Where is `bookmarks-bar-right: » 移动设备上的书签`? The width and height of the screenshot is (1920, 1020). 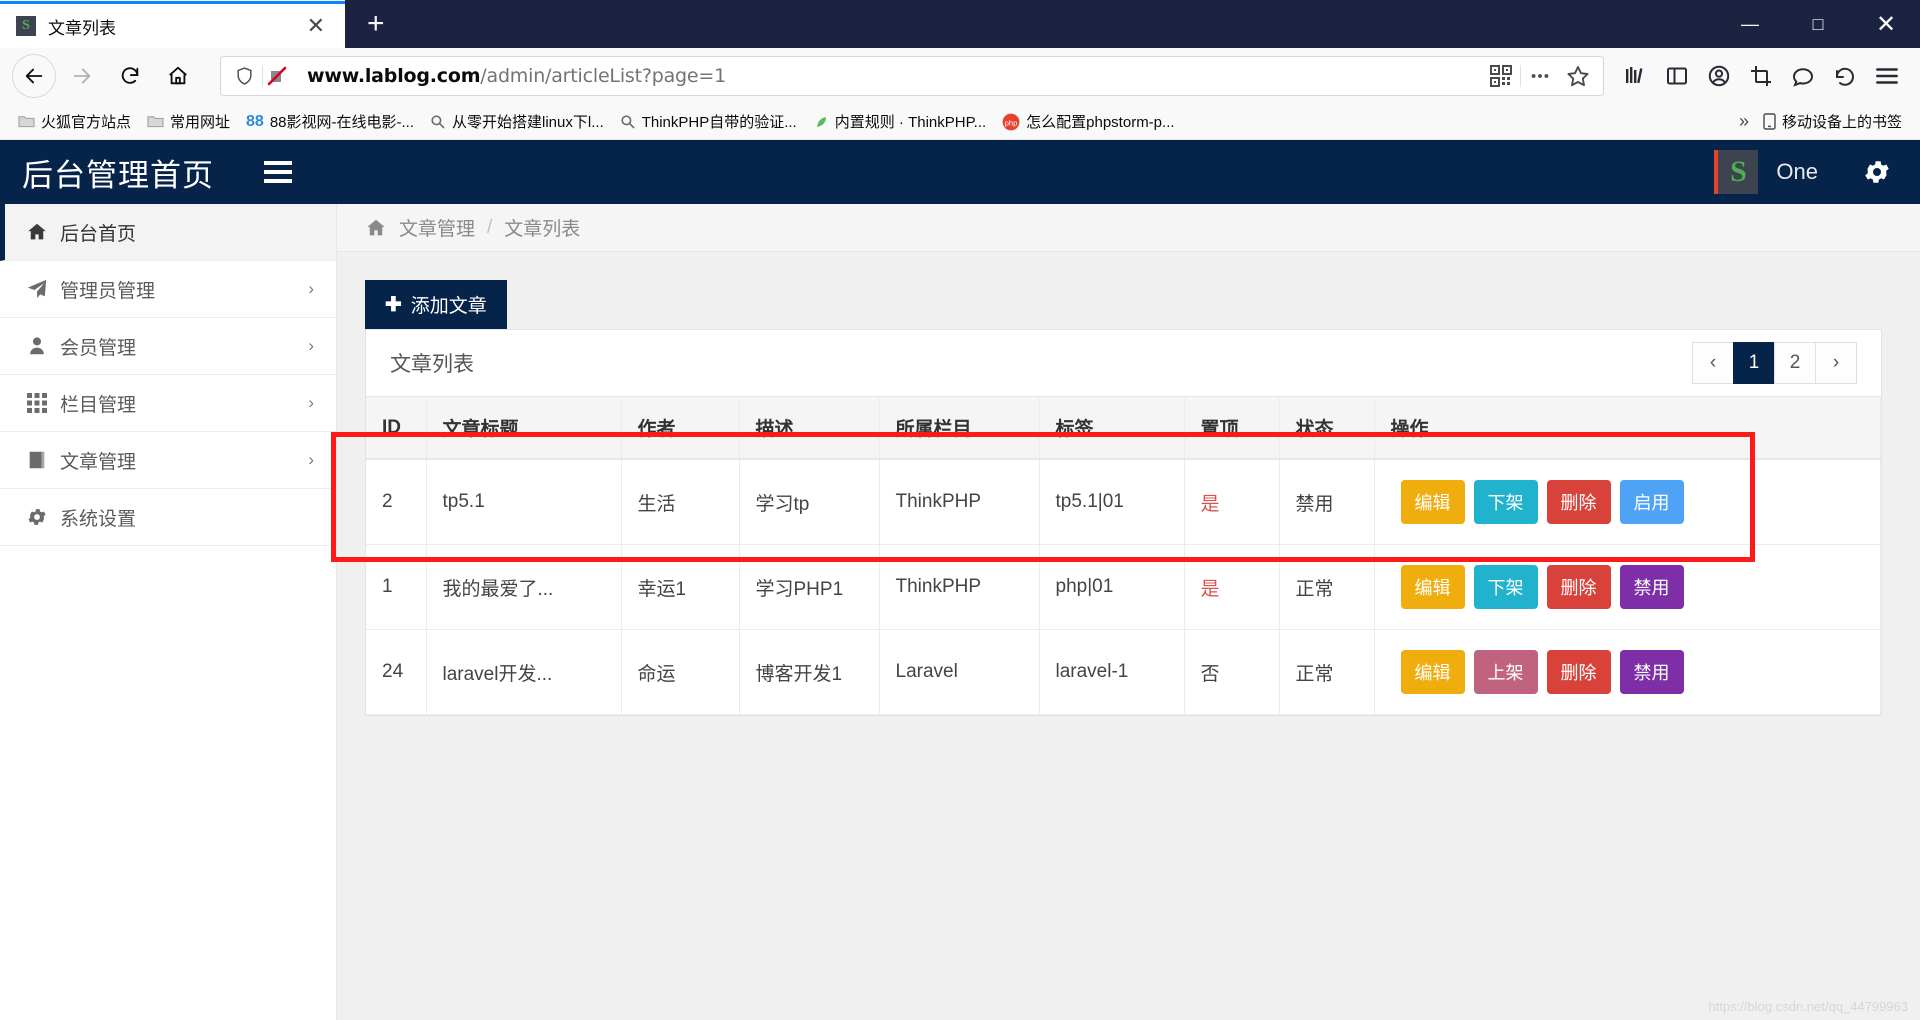
bookmarks-bar-right: » 移动设备上的书签 is located at coordinates (1824, 122).